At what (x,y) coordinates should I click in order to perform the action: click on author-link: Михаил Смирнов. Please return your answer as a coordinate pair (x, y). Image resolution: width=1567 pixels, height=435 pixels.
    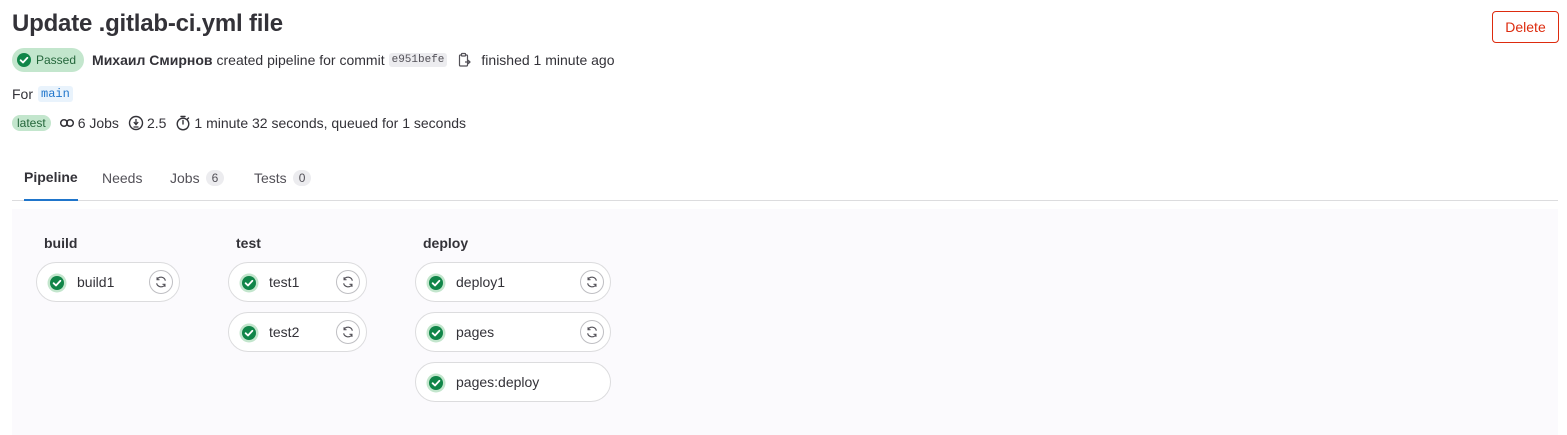
    Looking at the image, I should click on (152, 60).